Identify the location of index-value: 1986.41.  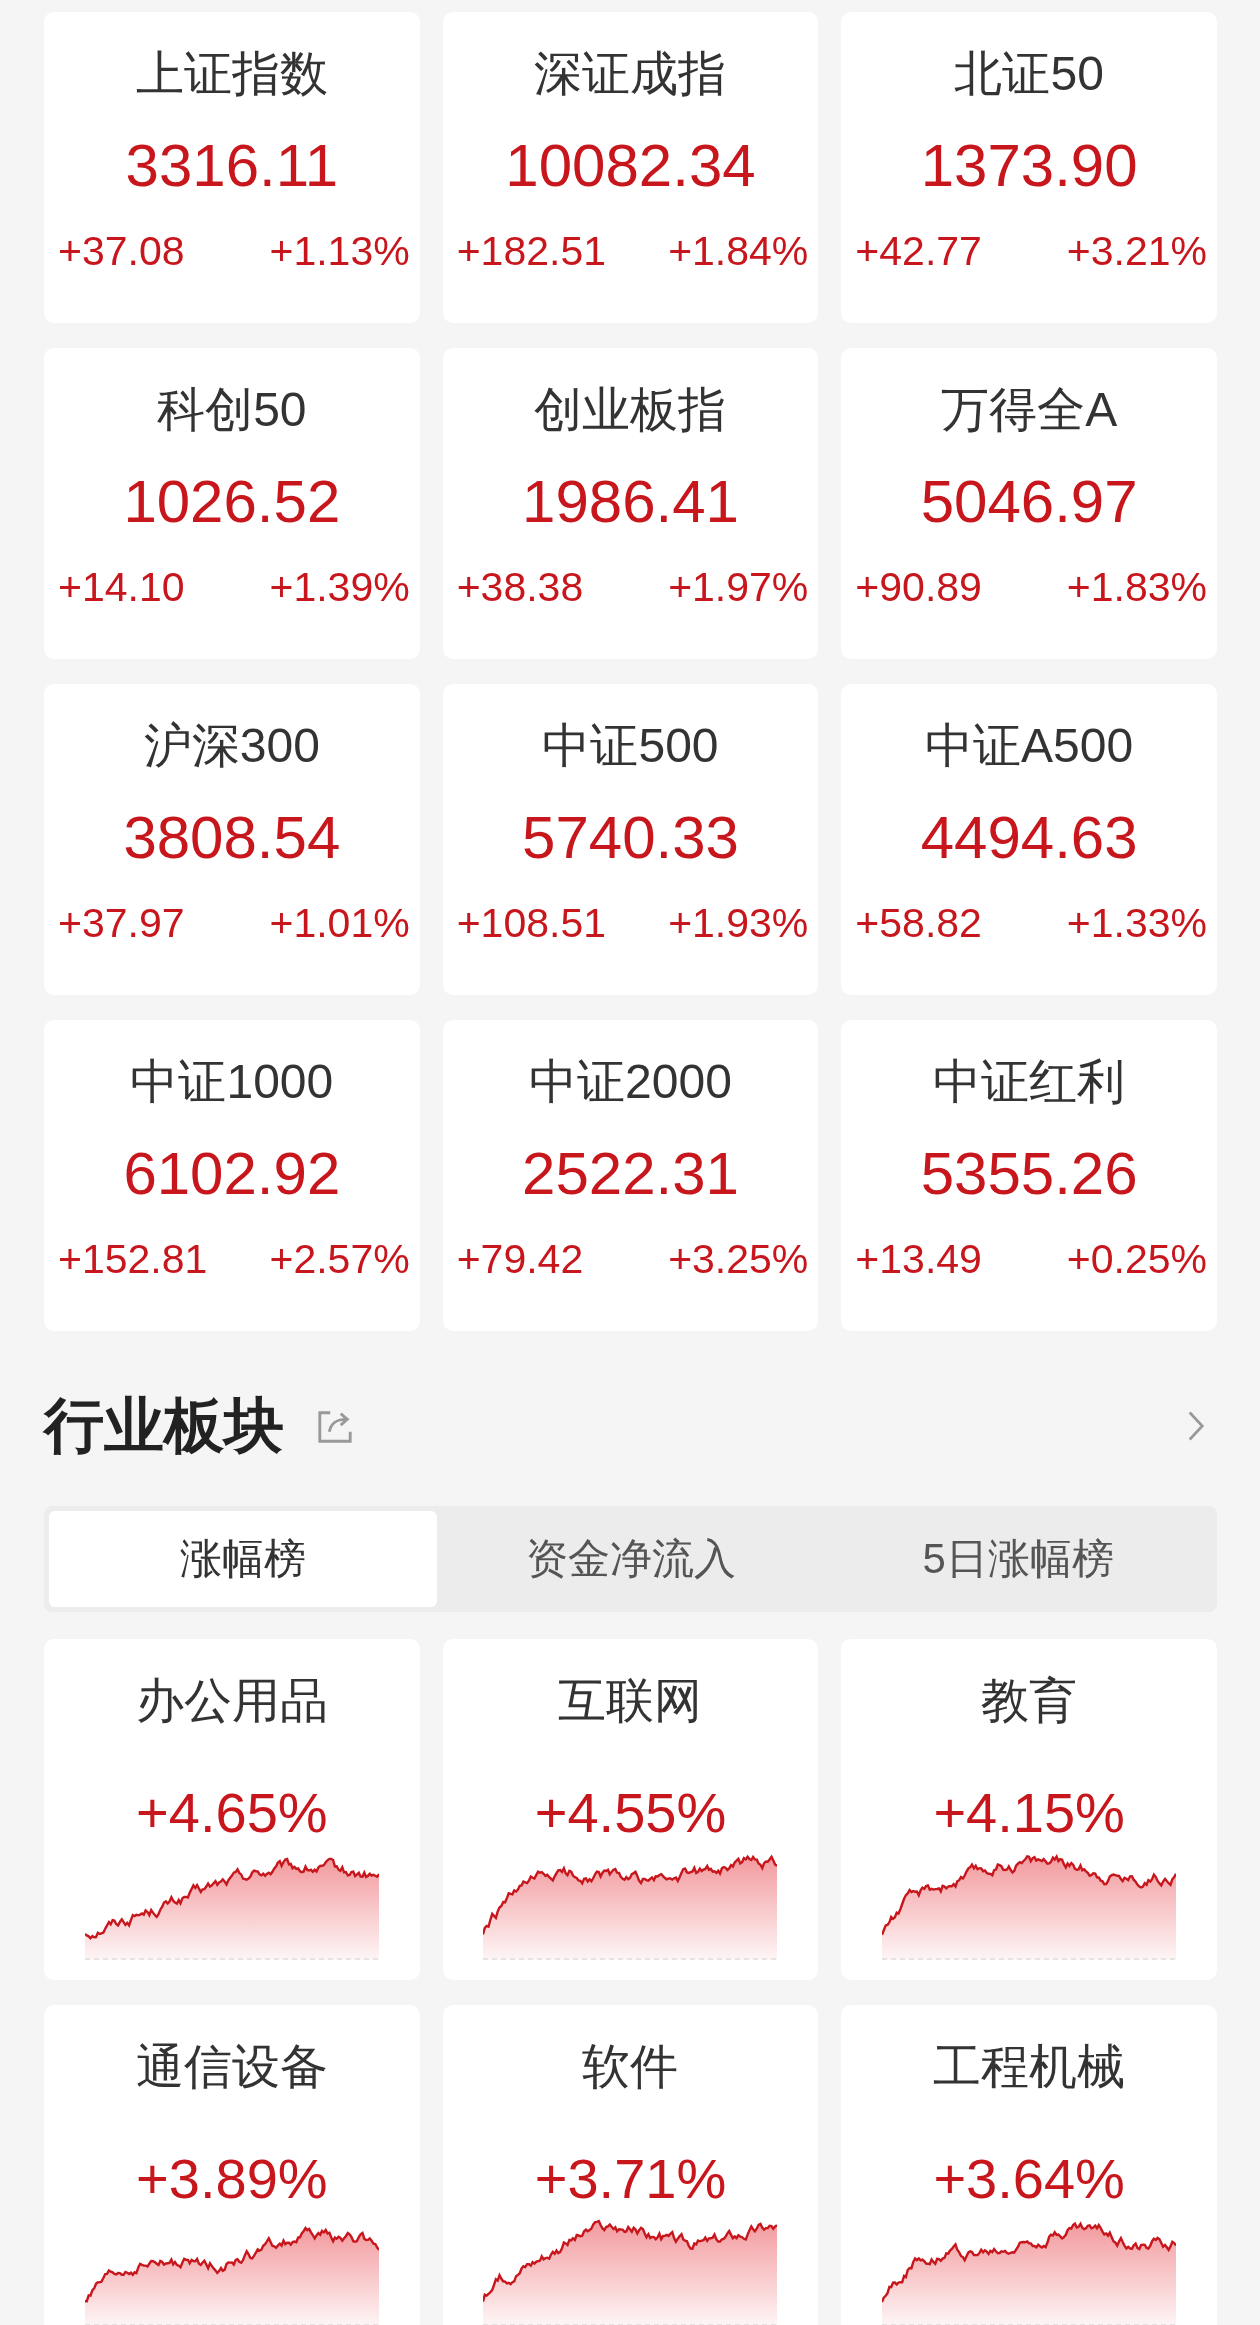
(630, 502).